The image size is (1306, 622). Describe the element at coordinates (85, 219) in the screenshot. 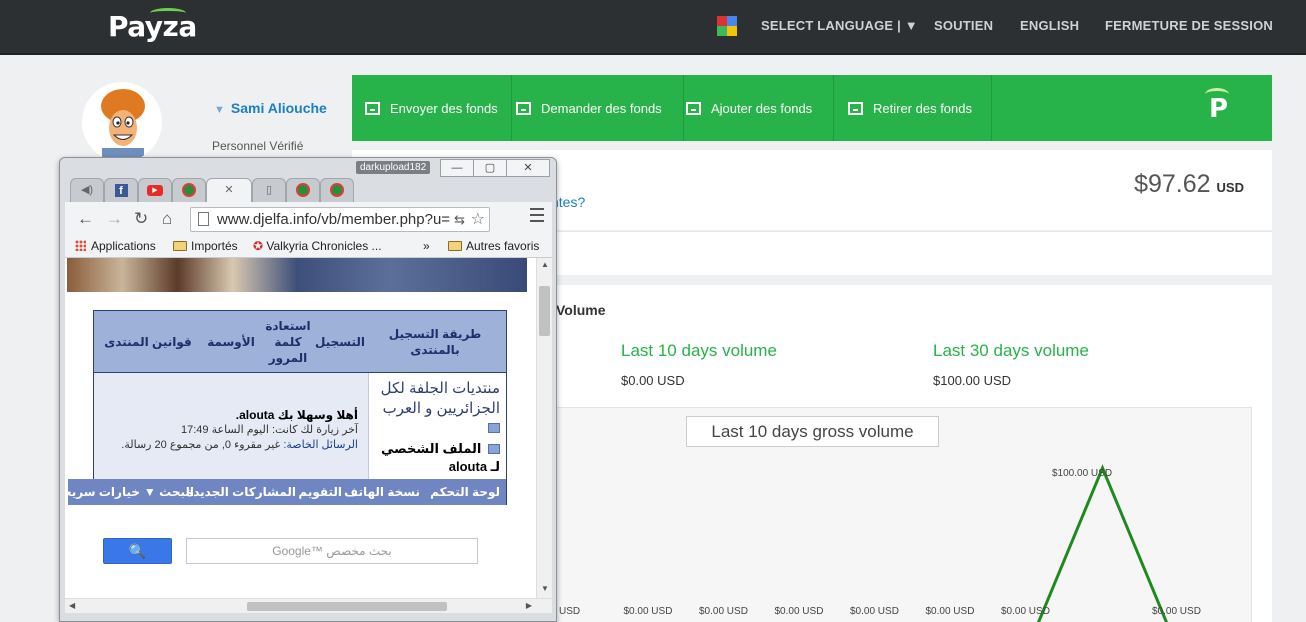

I see `back-arrow-icon: ←` at that location.